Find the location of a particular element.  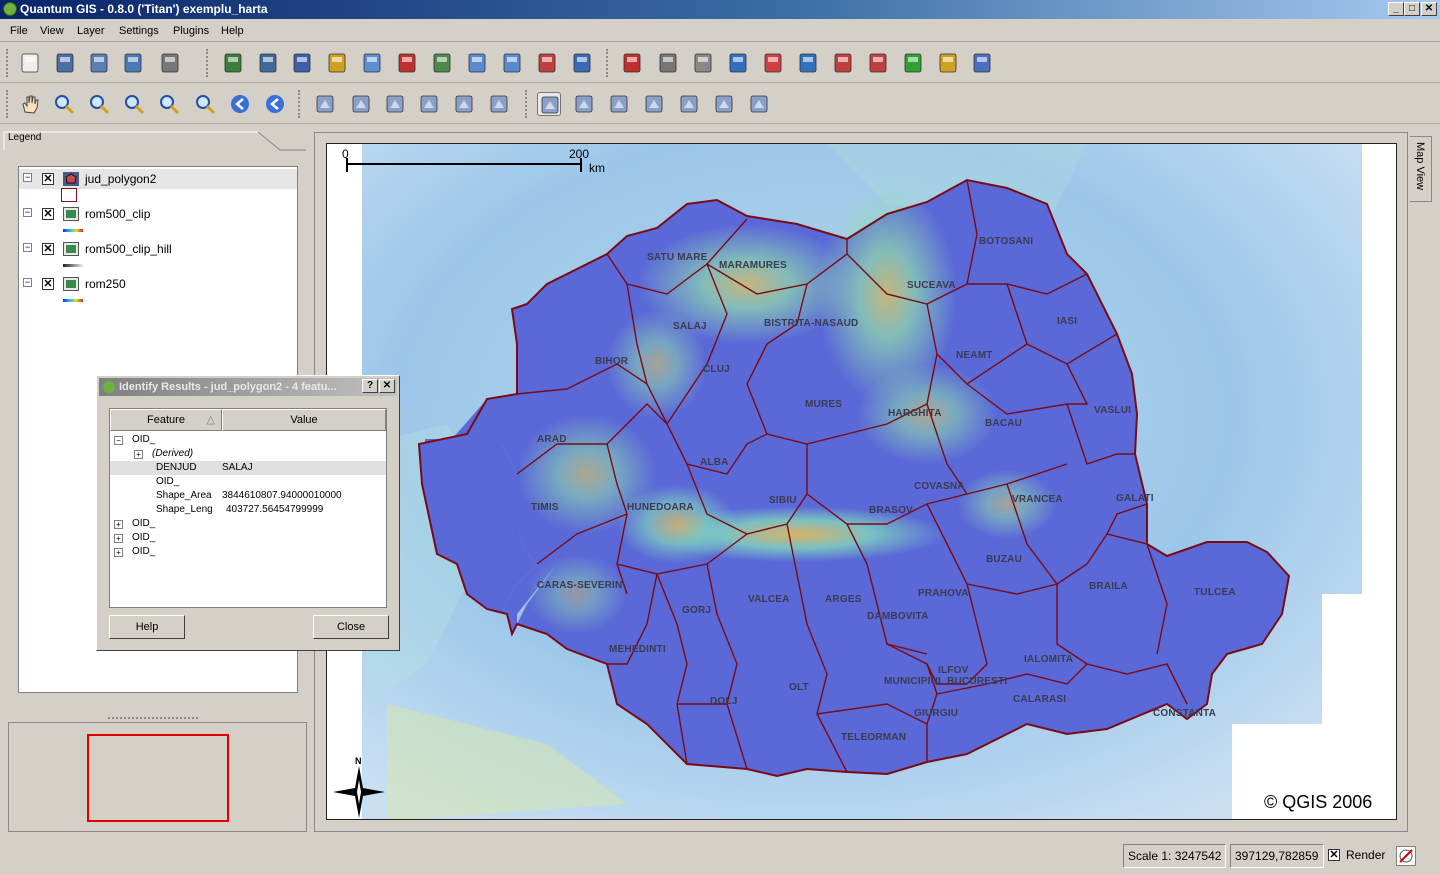

result-row: DENJUD SALAJ is located at coordinates (248, 468).